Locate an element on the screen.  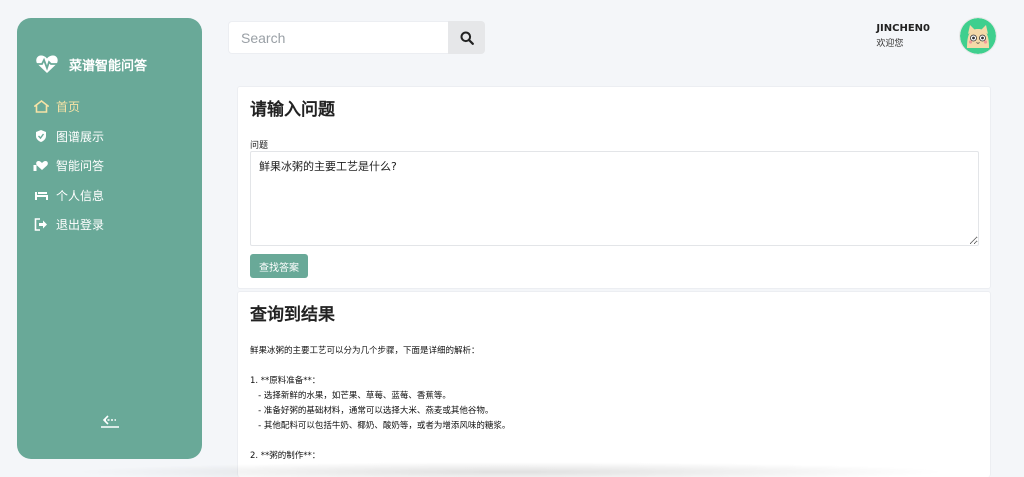
sidebar-item-qa: 智能问答 is located at coordinates (113, 166).